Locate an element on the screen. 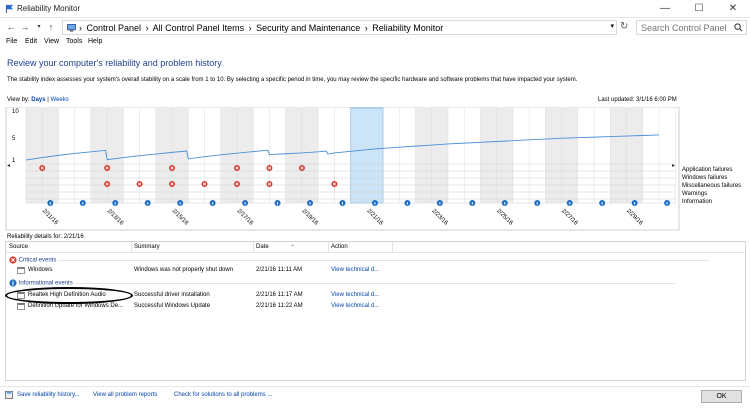  column-source: Source is located at coordinates (18, 247).